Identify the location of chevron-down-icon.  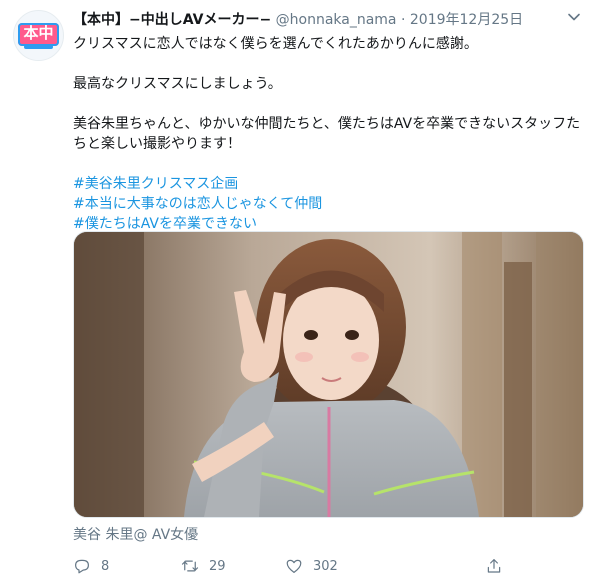
(574, 17).